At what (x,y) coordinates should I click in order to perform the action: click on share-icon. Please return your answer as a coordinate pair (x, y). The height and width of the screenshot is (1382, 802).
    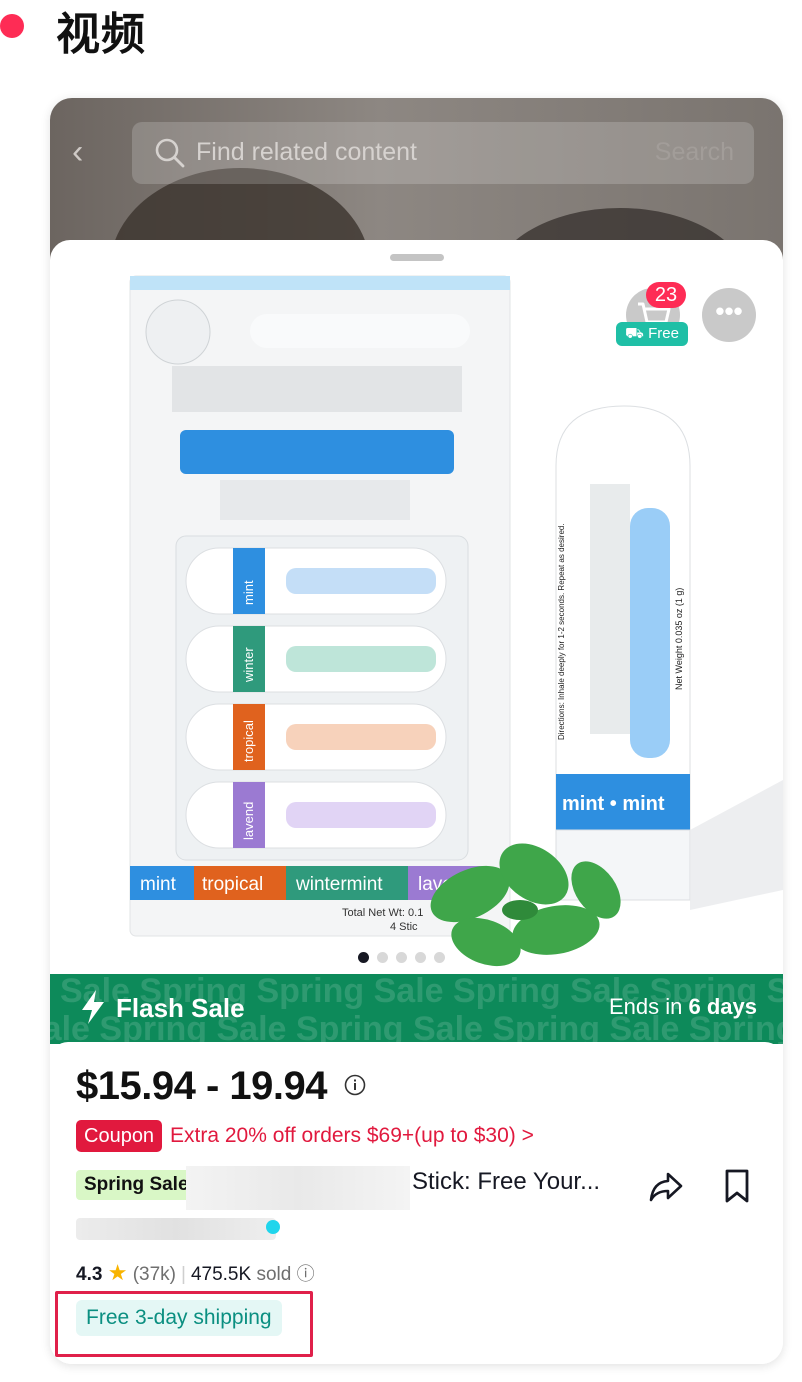
    Looking at the image, I should click on (666, 1187).